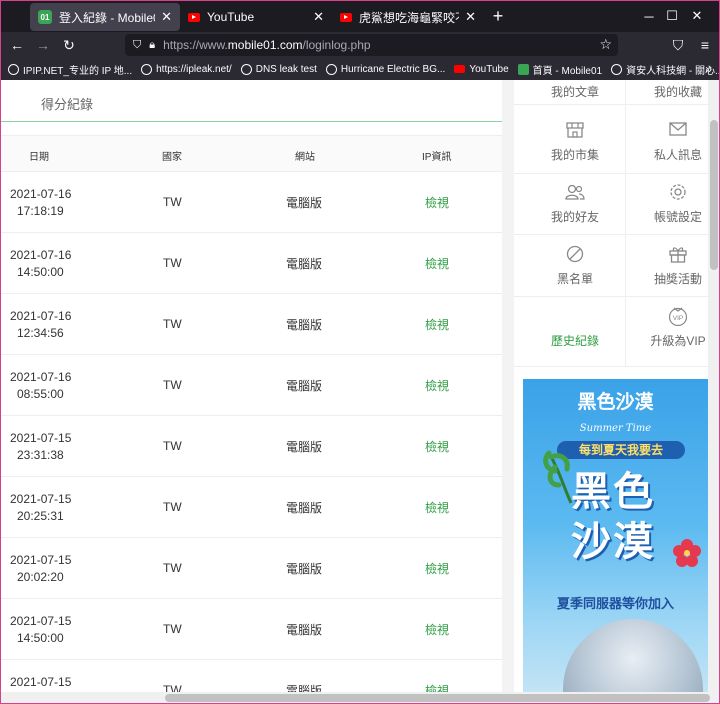 This screenshot has height=704, width=720. I want to click on table-row: 2021-07-16 17:18:19 TW 電腦版 檢視, so click(251, 202).